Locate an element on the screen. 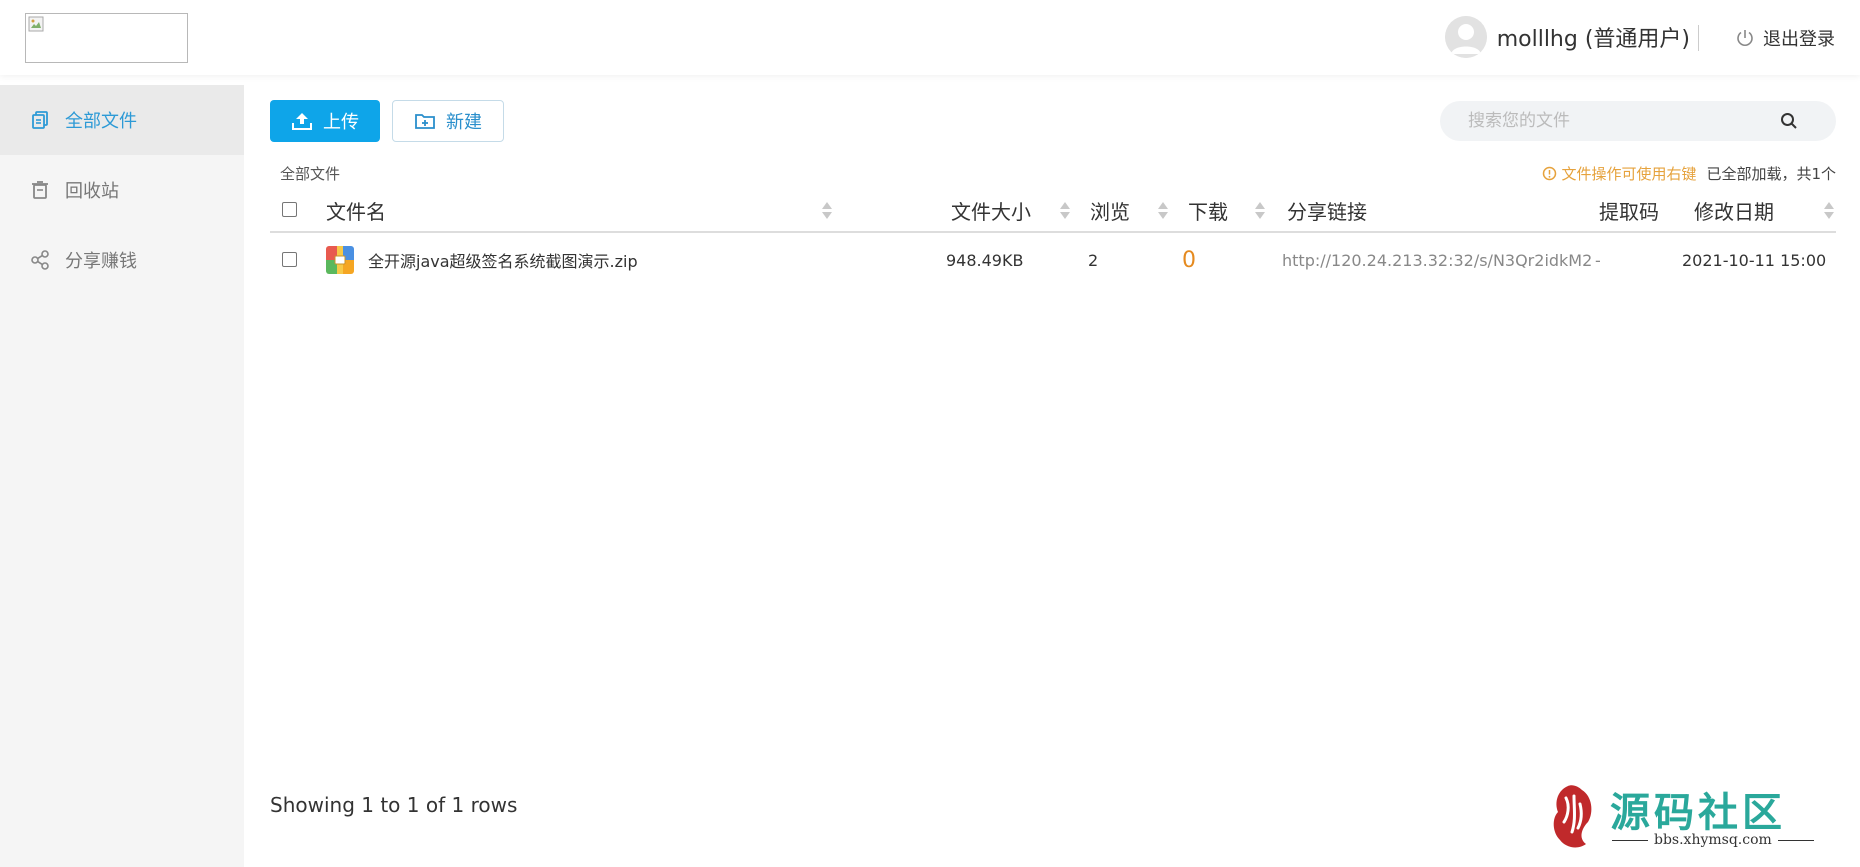 Image resolution: width=1860 pixels, height=867 pixels. logo-image is located at coordinates (106, 38).